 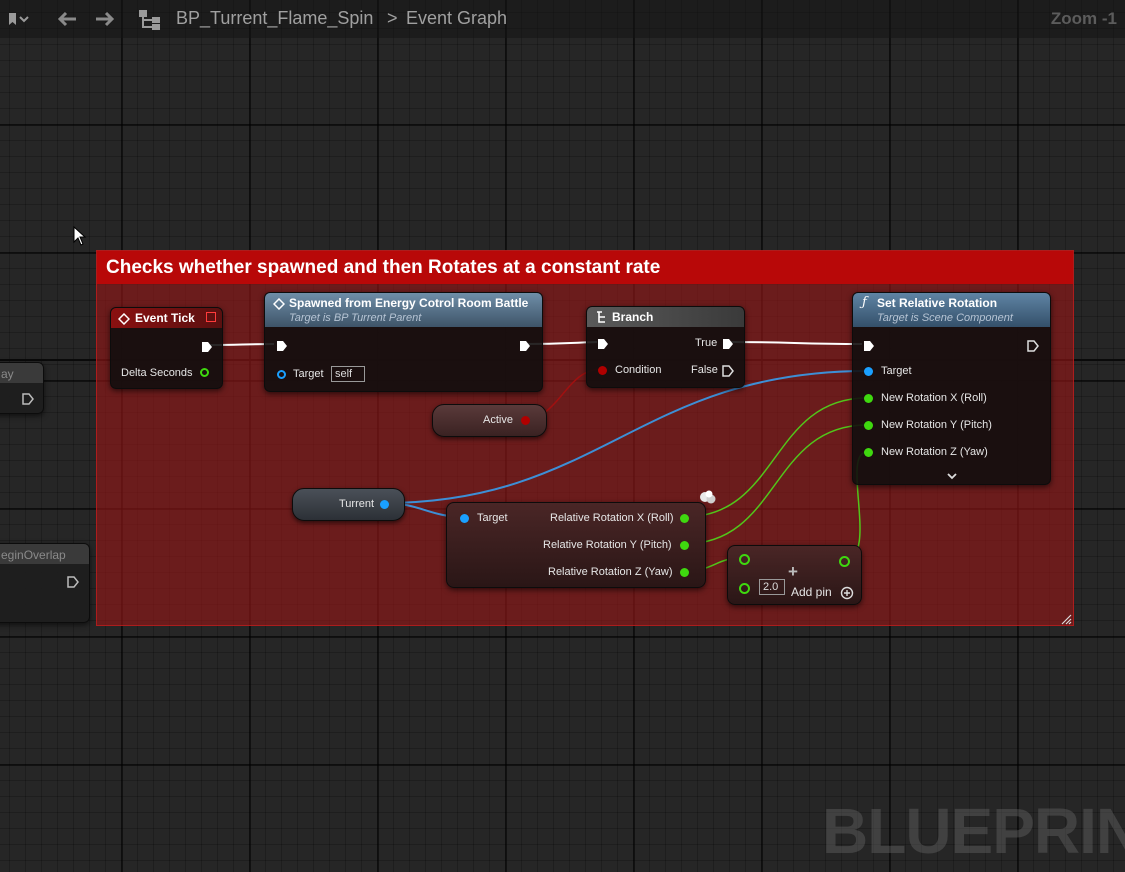 I want to click on false-label: False, so click(x=704, y=370).